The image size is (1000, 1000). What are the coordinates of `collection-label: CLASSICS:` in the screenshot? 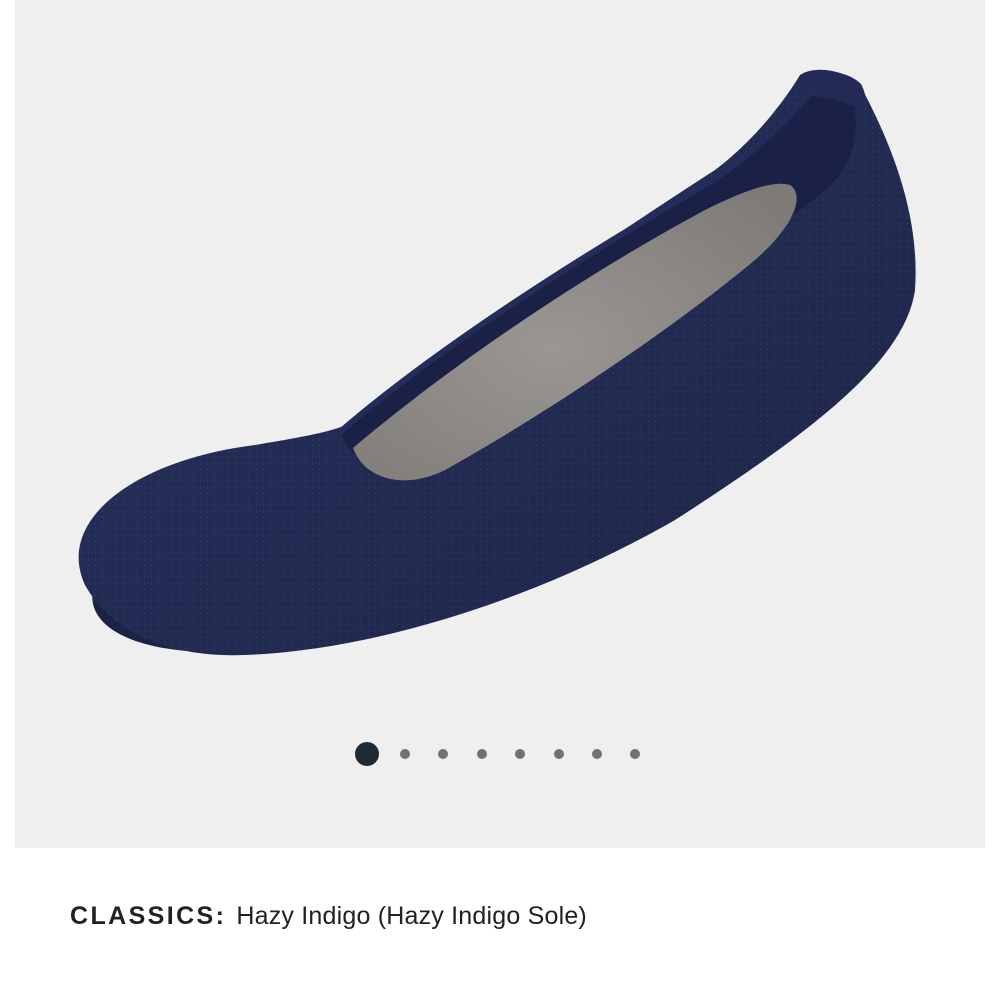 It's located at (148, 916).